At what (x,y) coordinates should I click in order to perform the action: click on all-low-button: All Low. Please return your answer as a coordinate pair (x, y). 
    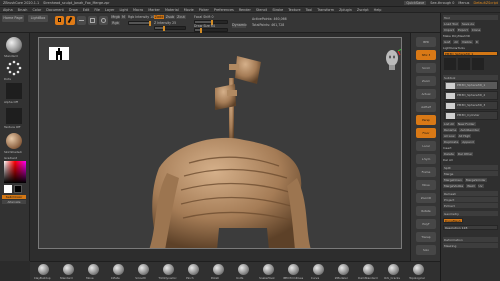
    Looking at the image, I should click on (449, 135).